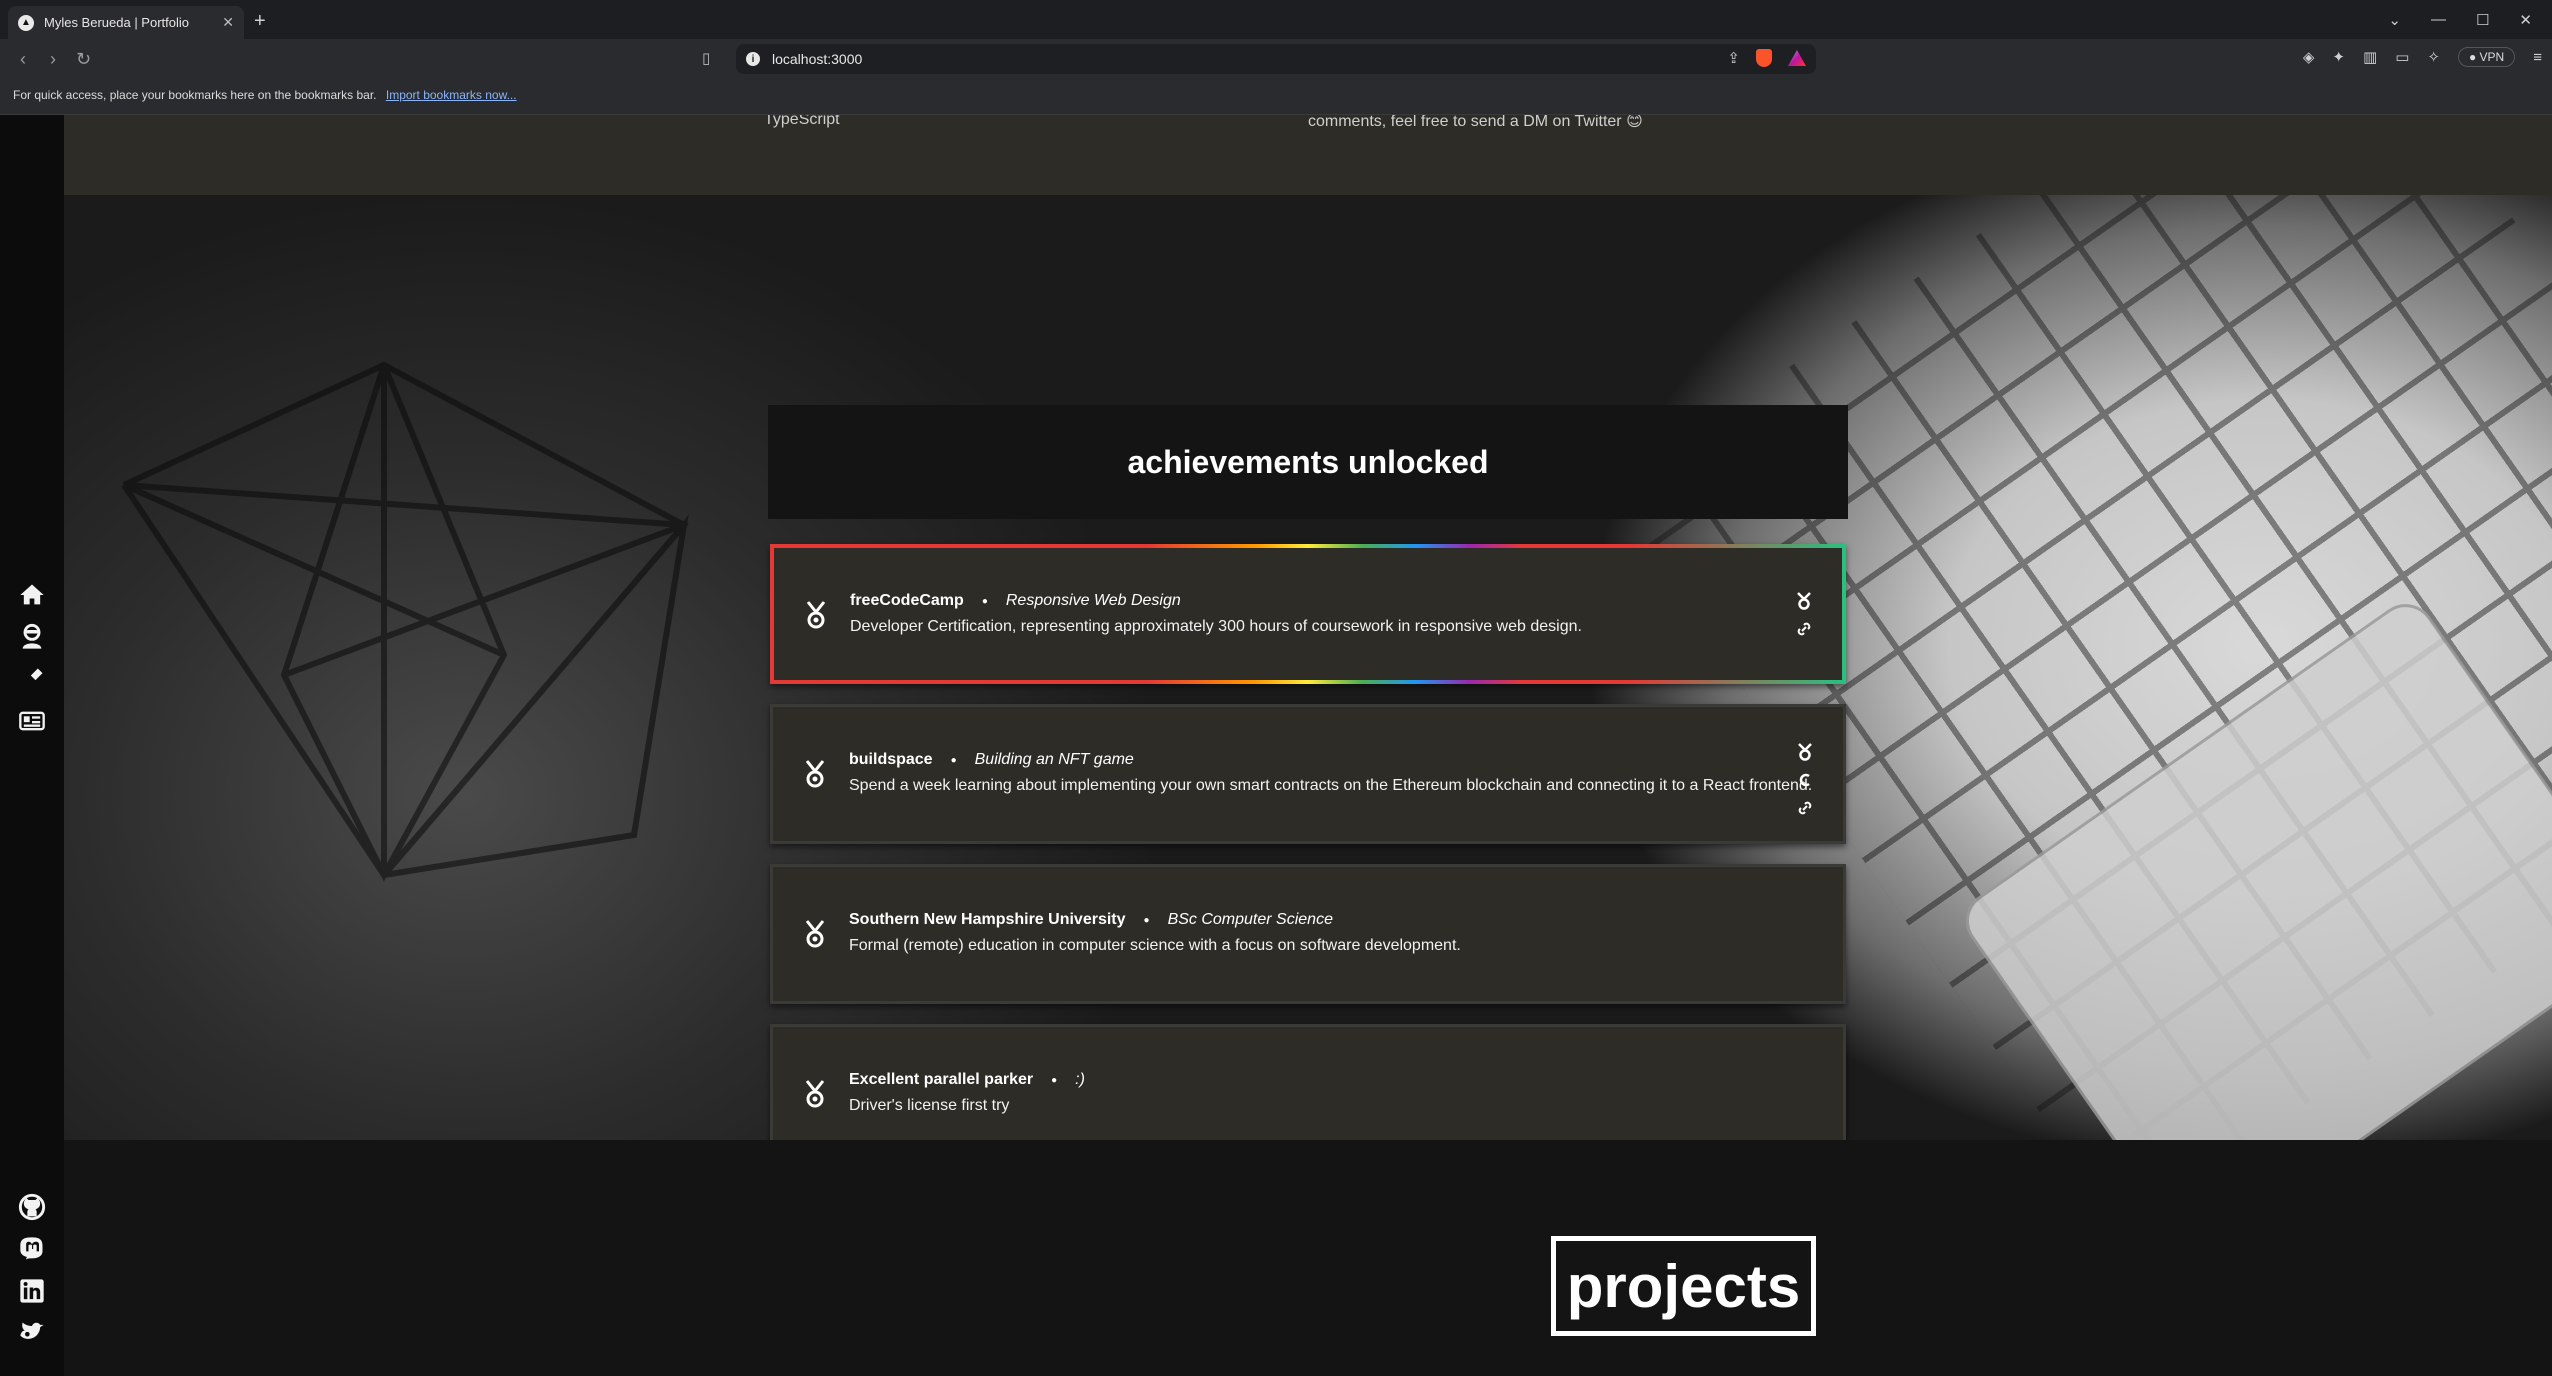 Image resolution: width=2552 pixels, height=1376 pixels. What do you see at coordinates (32, 1291) in the screenshot?
I see `linkedin-icon` at bounding box center [32, 1291].